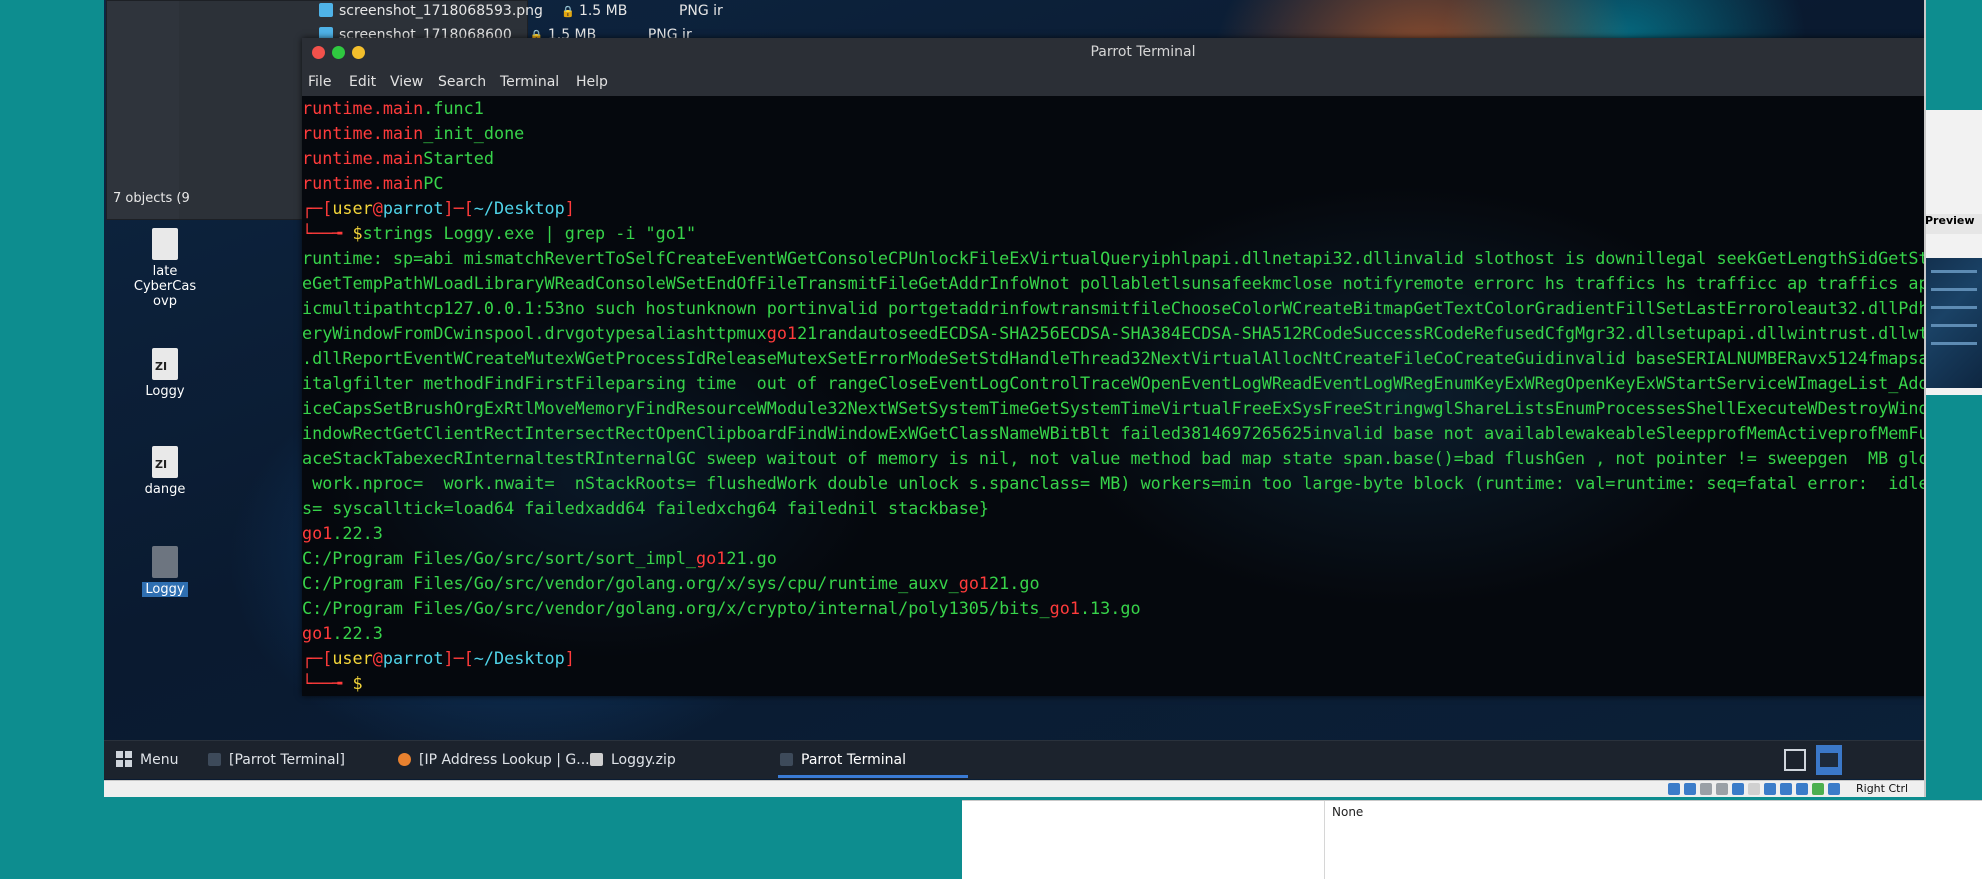 Image resolution: width=1982 pixels, height=879 pixels. I want to click on desktop-icon-loggy-zip: Loggy, so click(165, 373).